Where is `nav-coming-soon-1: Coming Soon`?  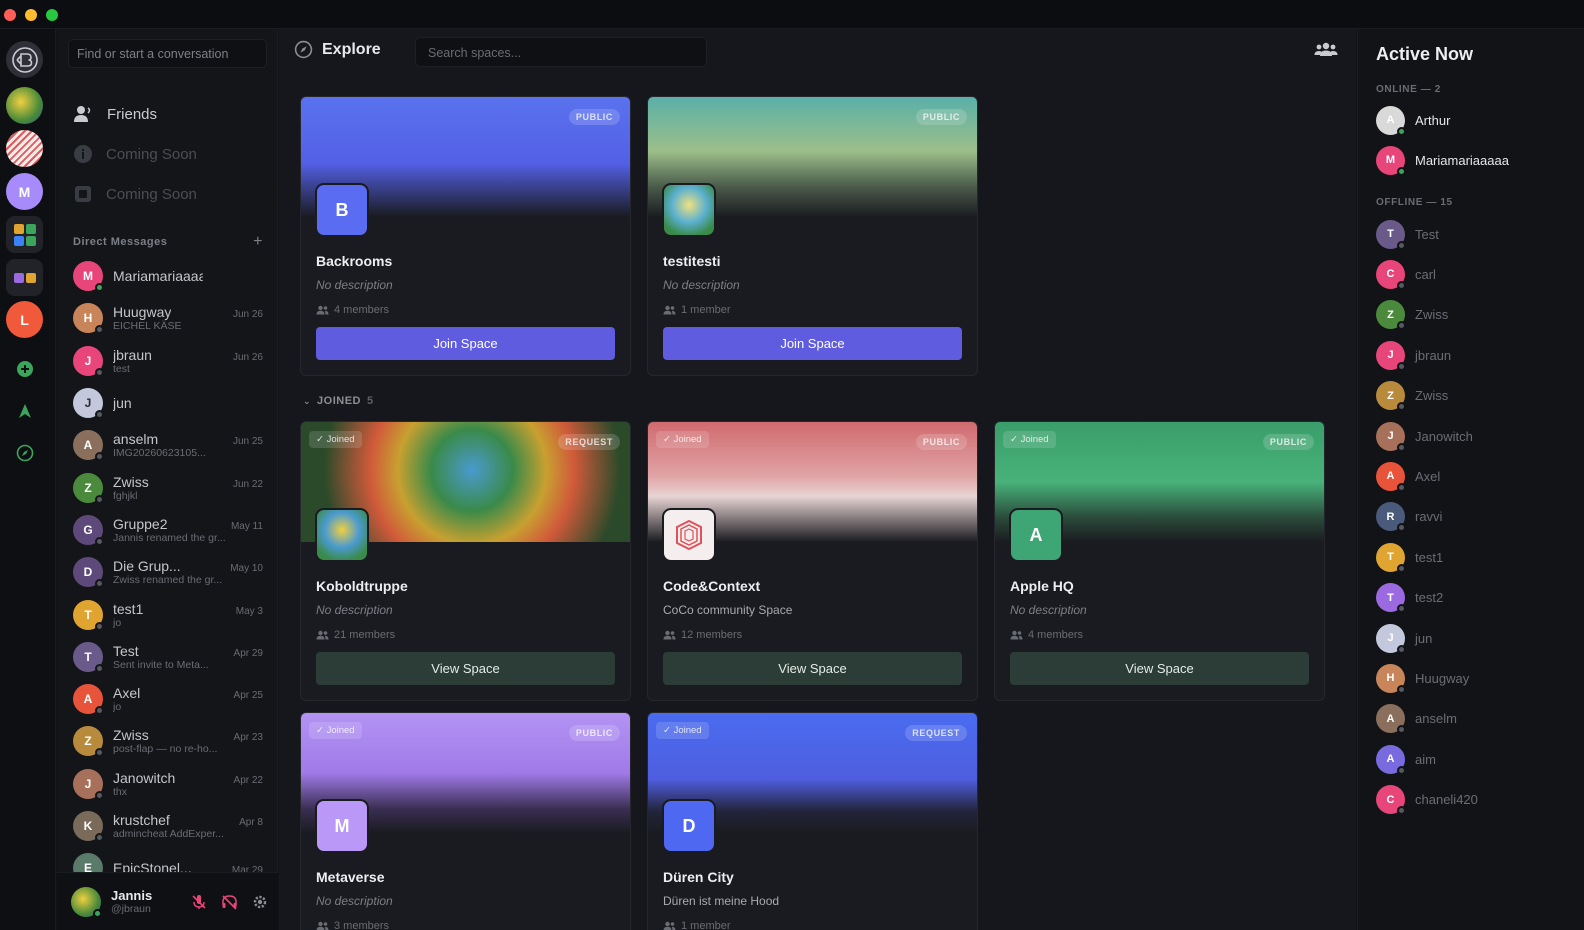
nav-coming-soon-1: Coming Soon is located at coordinates (168, 154).